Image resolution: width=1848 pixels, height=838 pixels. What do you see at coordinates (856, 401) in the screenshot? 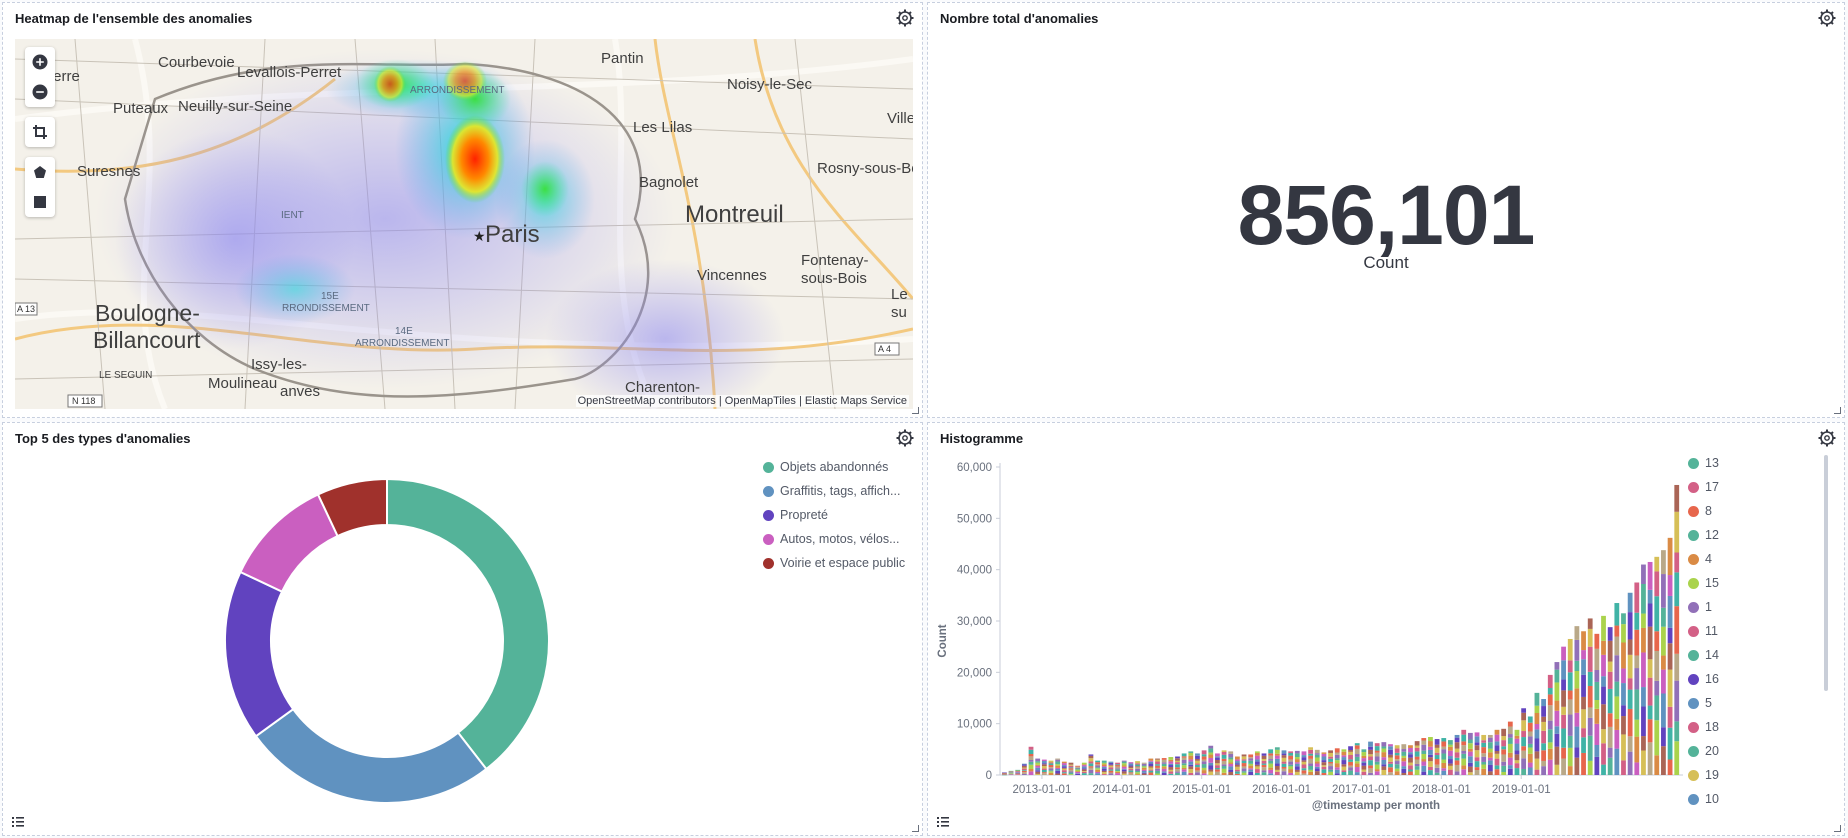
I see `attribution-link: Elastic Maps Service` at bounding box center [856, 401].